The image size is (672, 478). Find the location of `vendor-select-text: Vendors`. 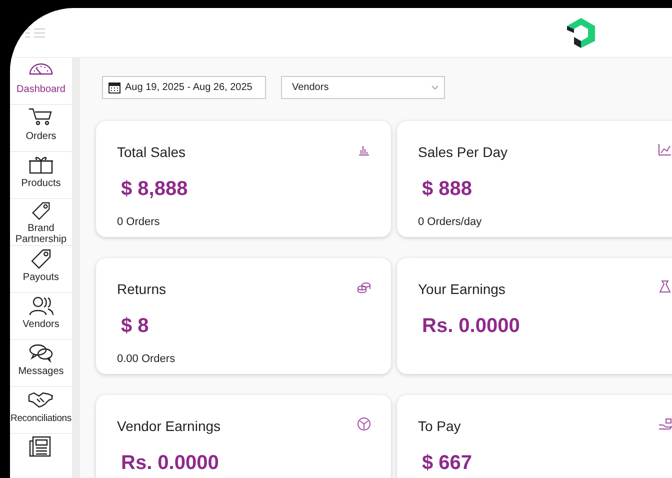

vendor-select-text: Vendors is located at coordinates (310, 88).